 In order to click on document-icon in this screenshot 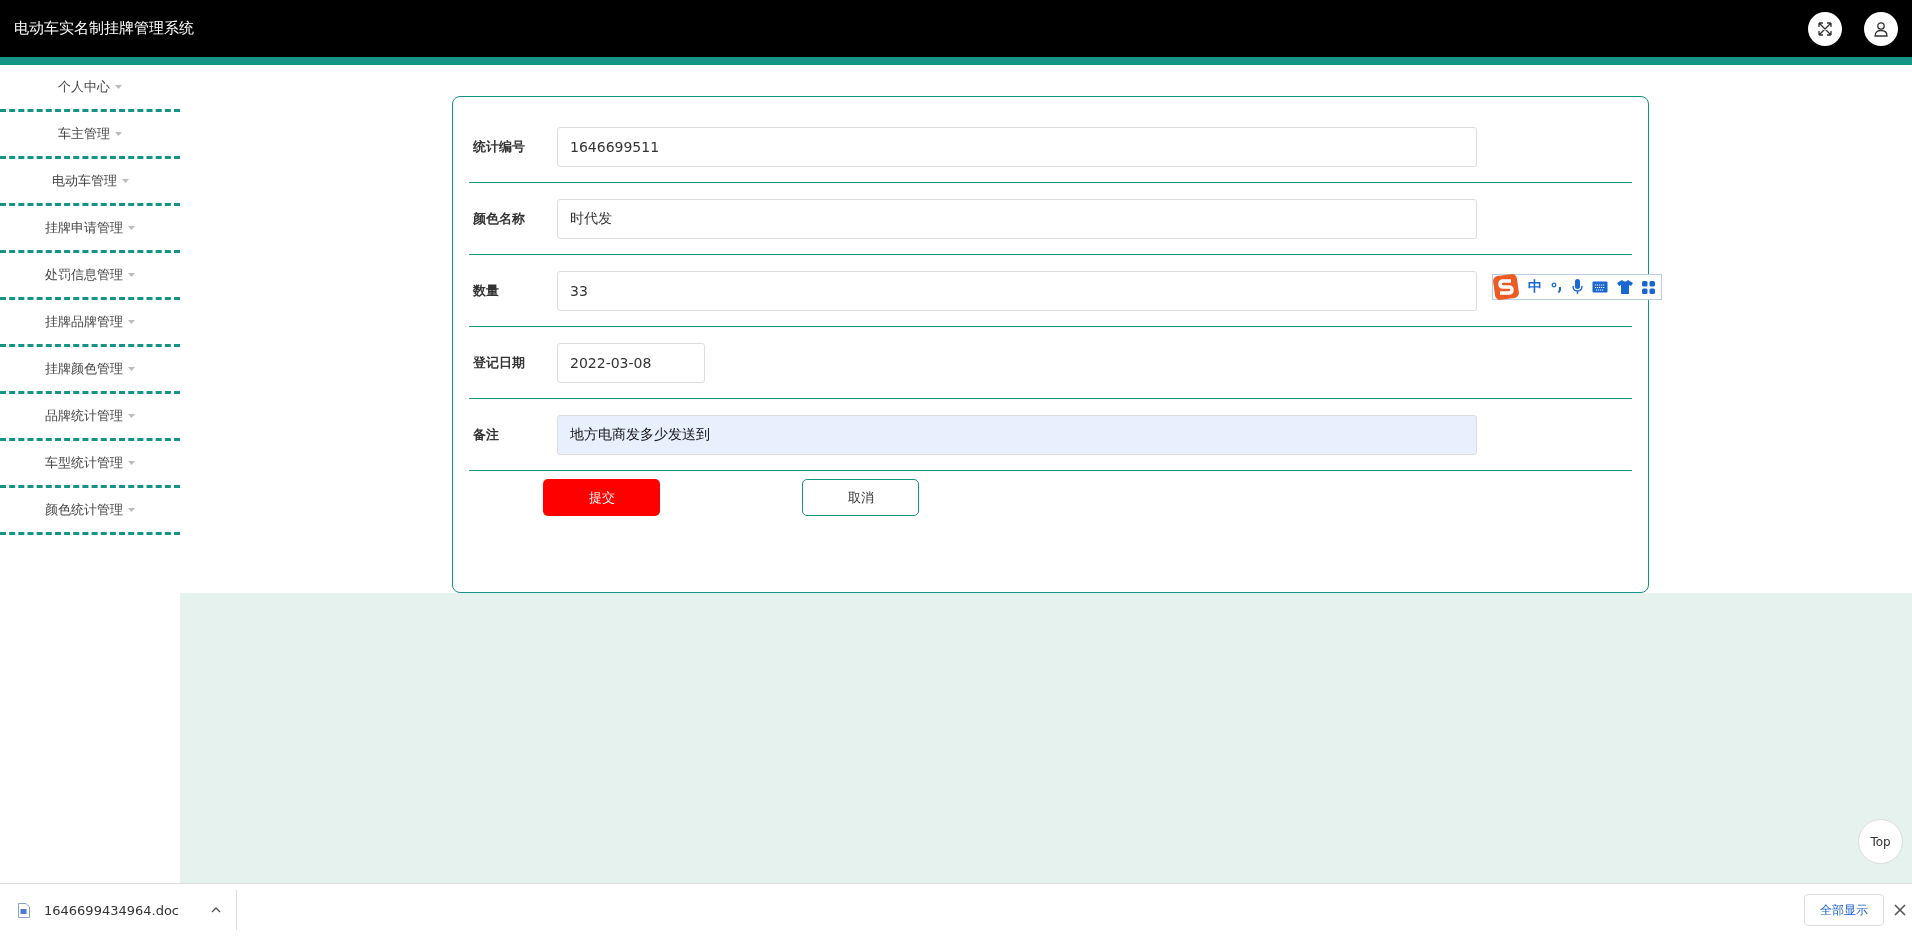, I will do `click(24, 910)`.